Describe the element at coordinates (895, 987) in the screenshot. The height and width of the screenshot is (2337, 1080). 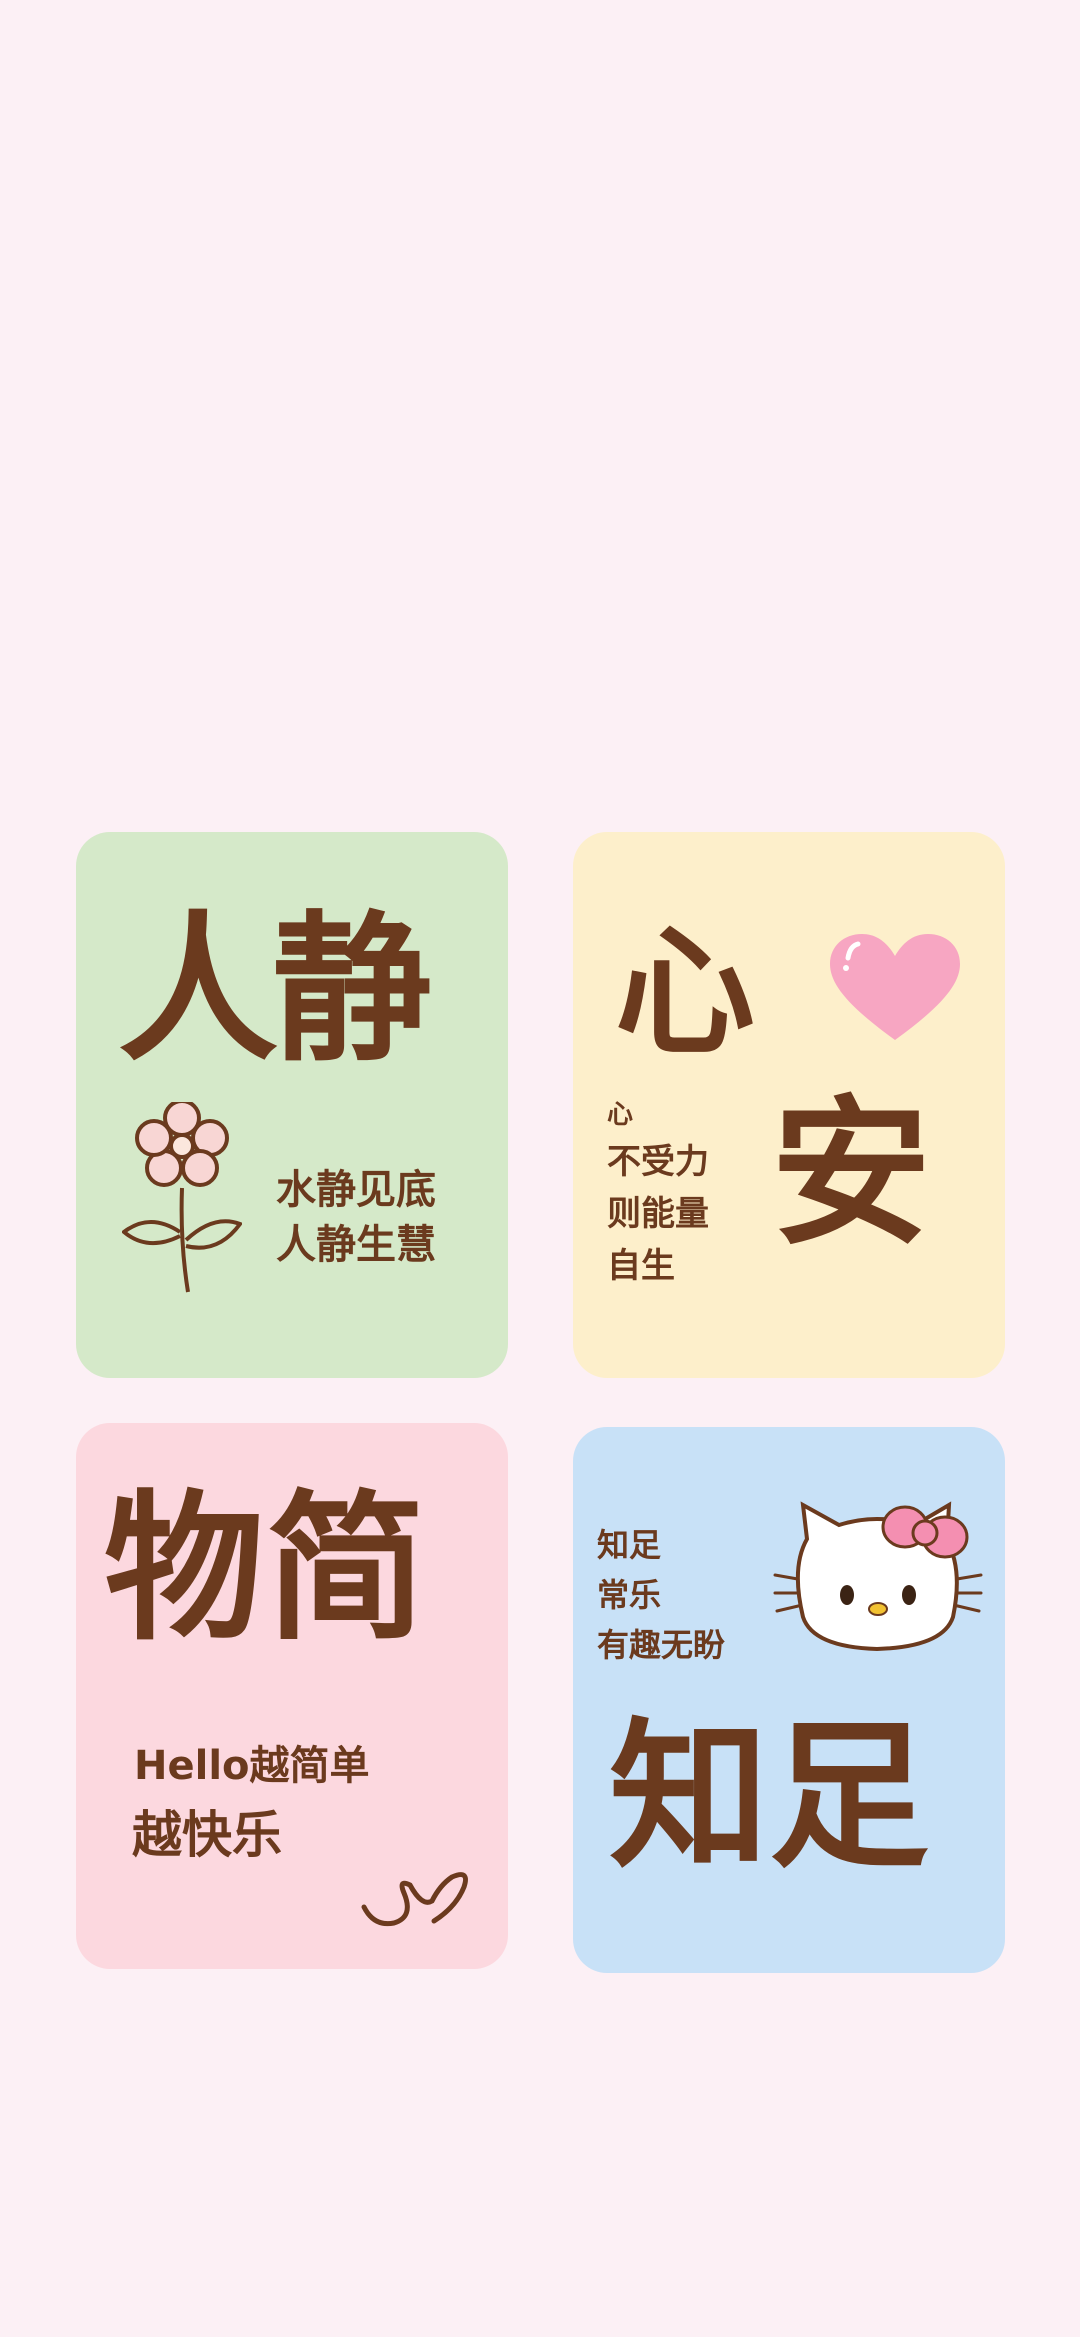
I see `heart-icon` at that location.